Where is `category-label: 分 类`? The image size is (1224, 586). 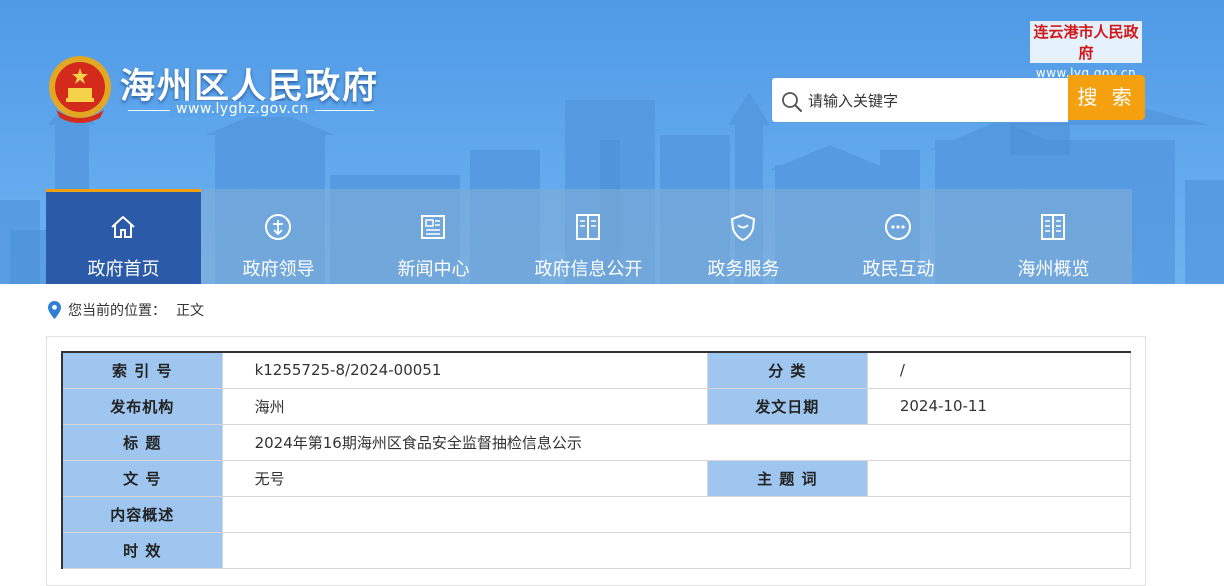 category-label: 分 类 is located at coordinates (787, 370).